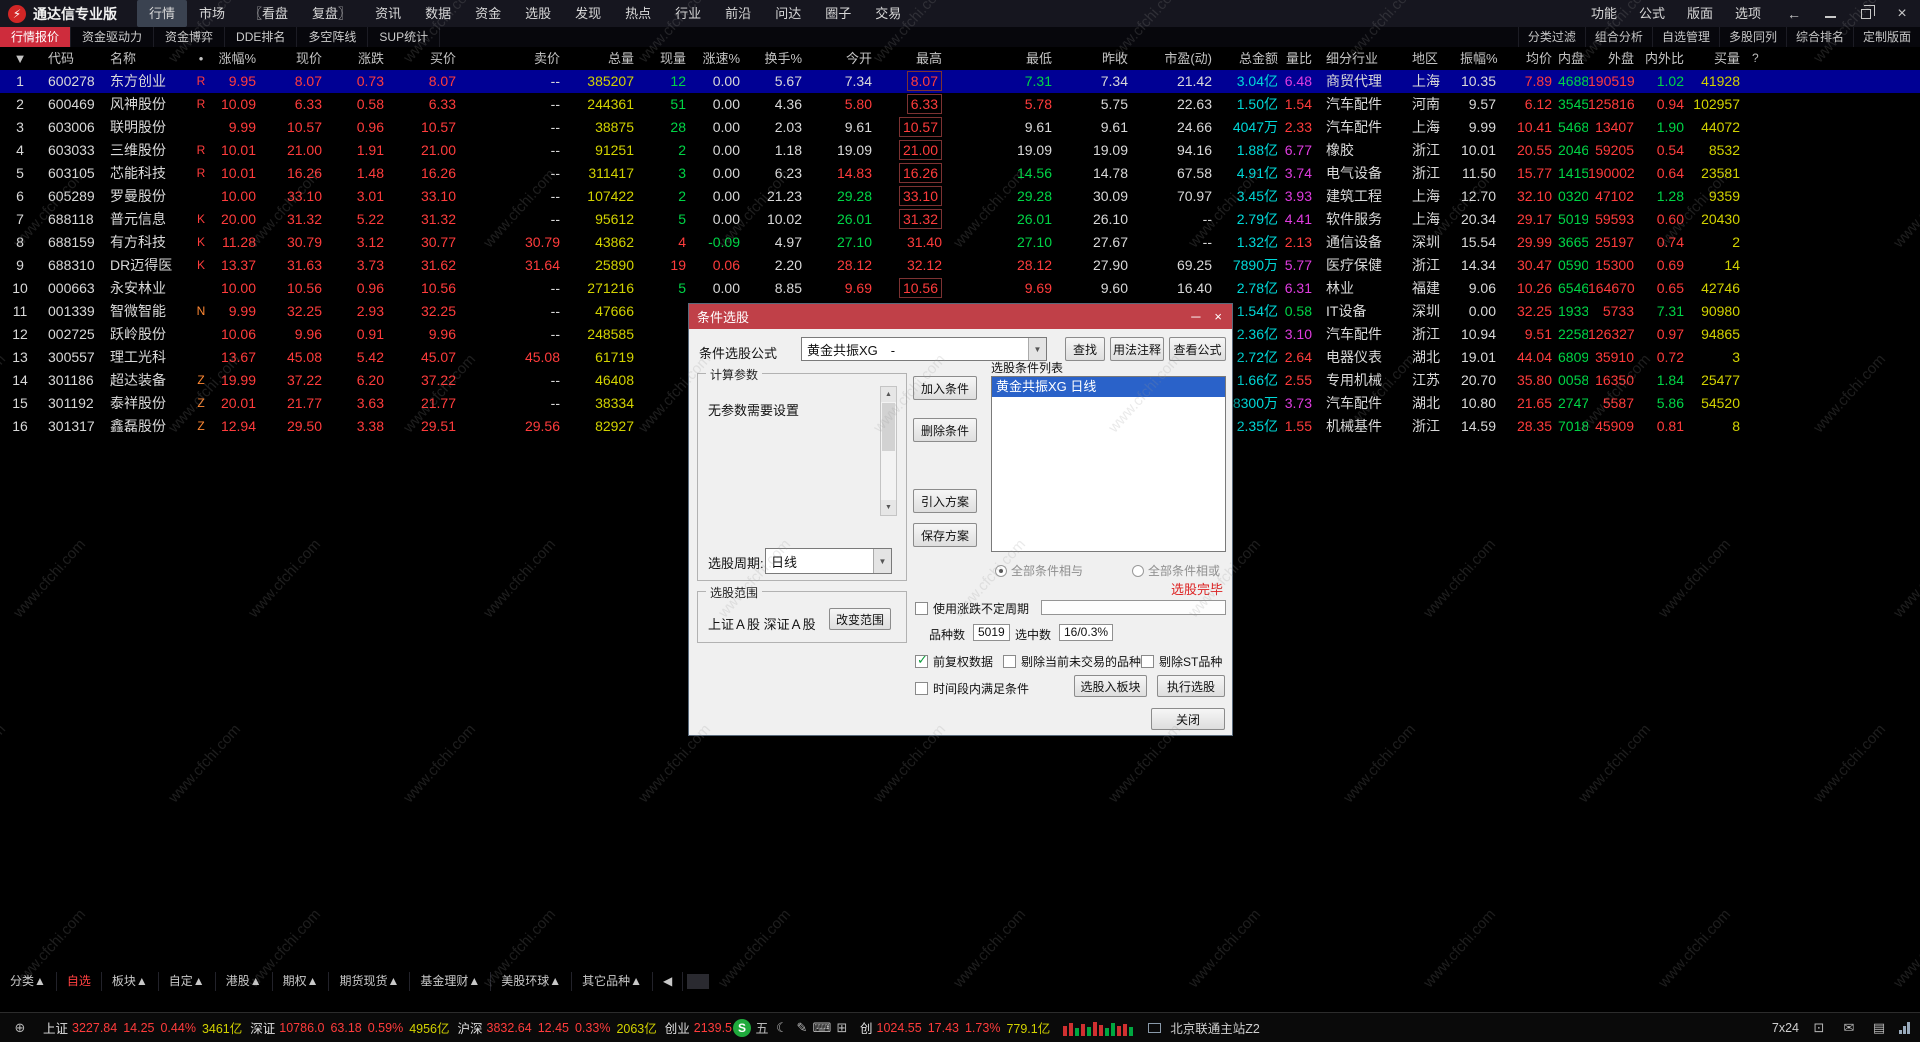 This screenshot has height=1042, width=1920. I want to click on checkbox-exclude-st: 剔除ST品种, so click(1181, 661).